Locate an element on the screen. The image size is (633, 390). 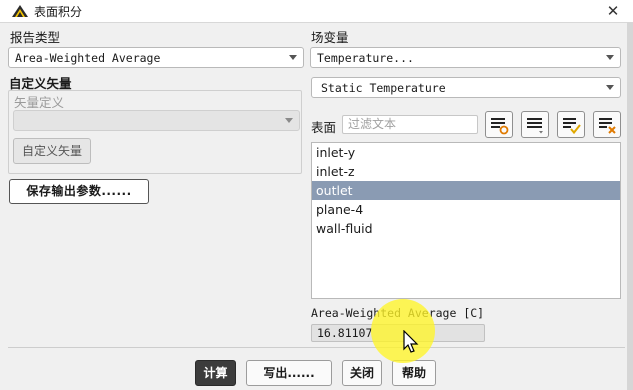
compute-button: 计算 is located at coordinates (215, 373).